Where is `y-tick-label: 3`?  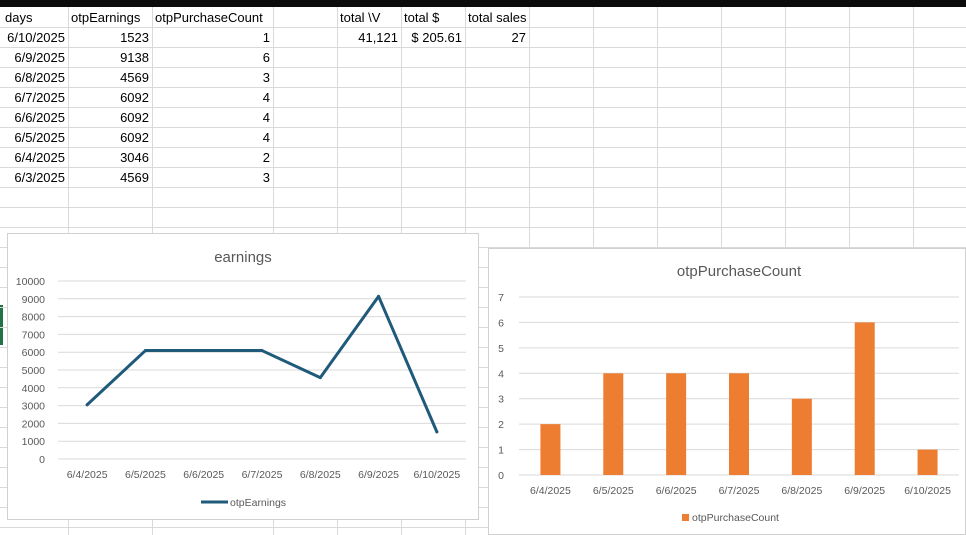
y-tick-label: 3 is located at coordinates (501, 400).